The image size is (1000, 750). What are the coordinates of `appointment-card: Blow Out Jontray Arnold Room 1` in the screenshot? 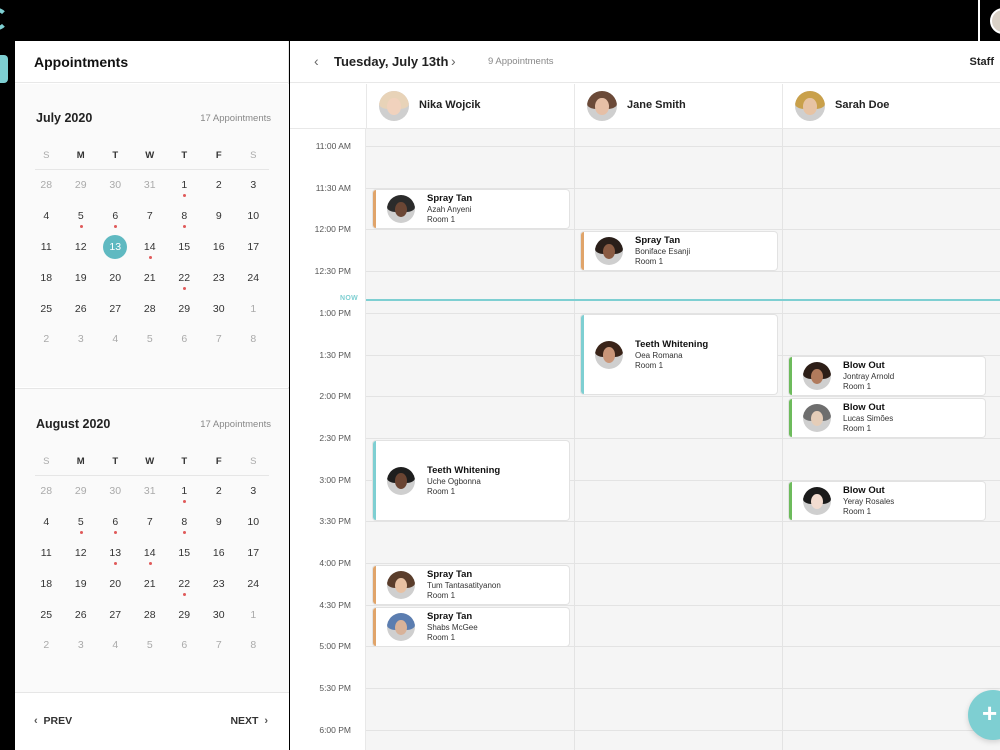 It's located at (887, 376).